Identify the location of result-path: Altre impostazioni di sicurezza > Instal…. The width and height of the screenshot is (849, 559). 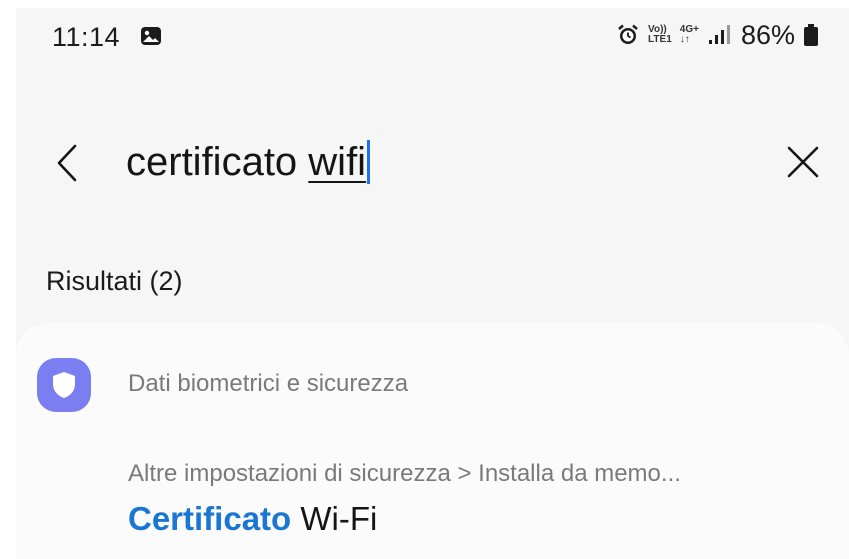
(404, 473).